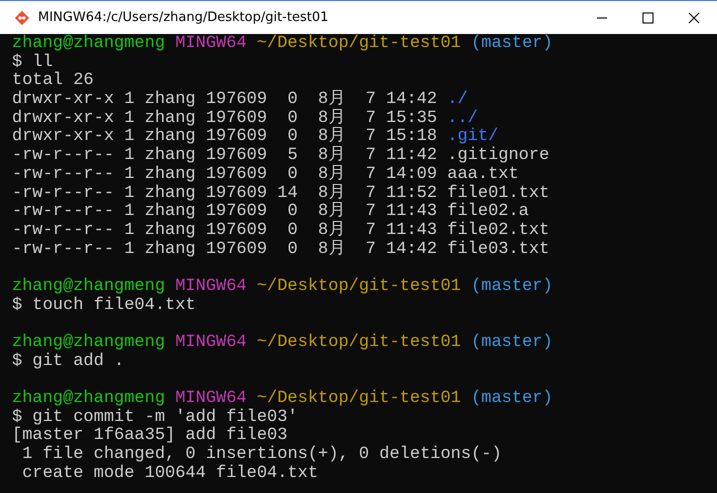  What do you see at coordinates (648, 18) in the screenshot?
I see `maximize-icon` at bounding box center [648, 18].